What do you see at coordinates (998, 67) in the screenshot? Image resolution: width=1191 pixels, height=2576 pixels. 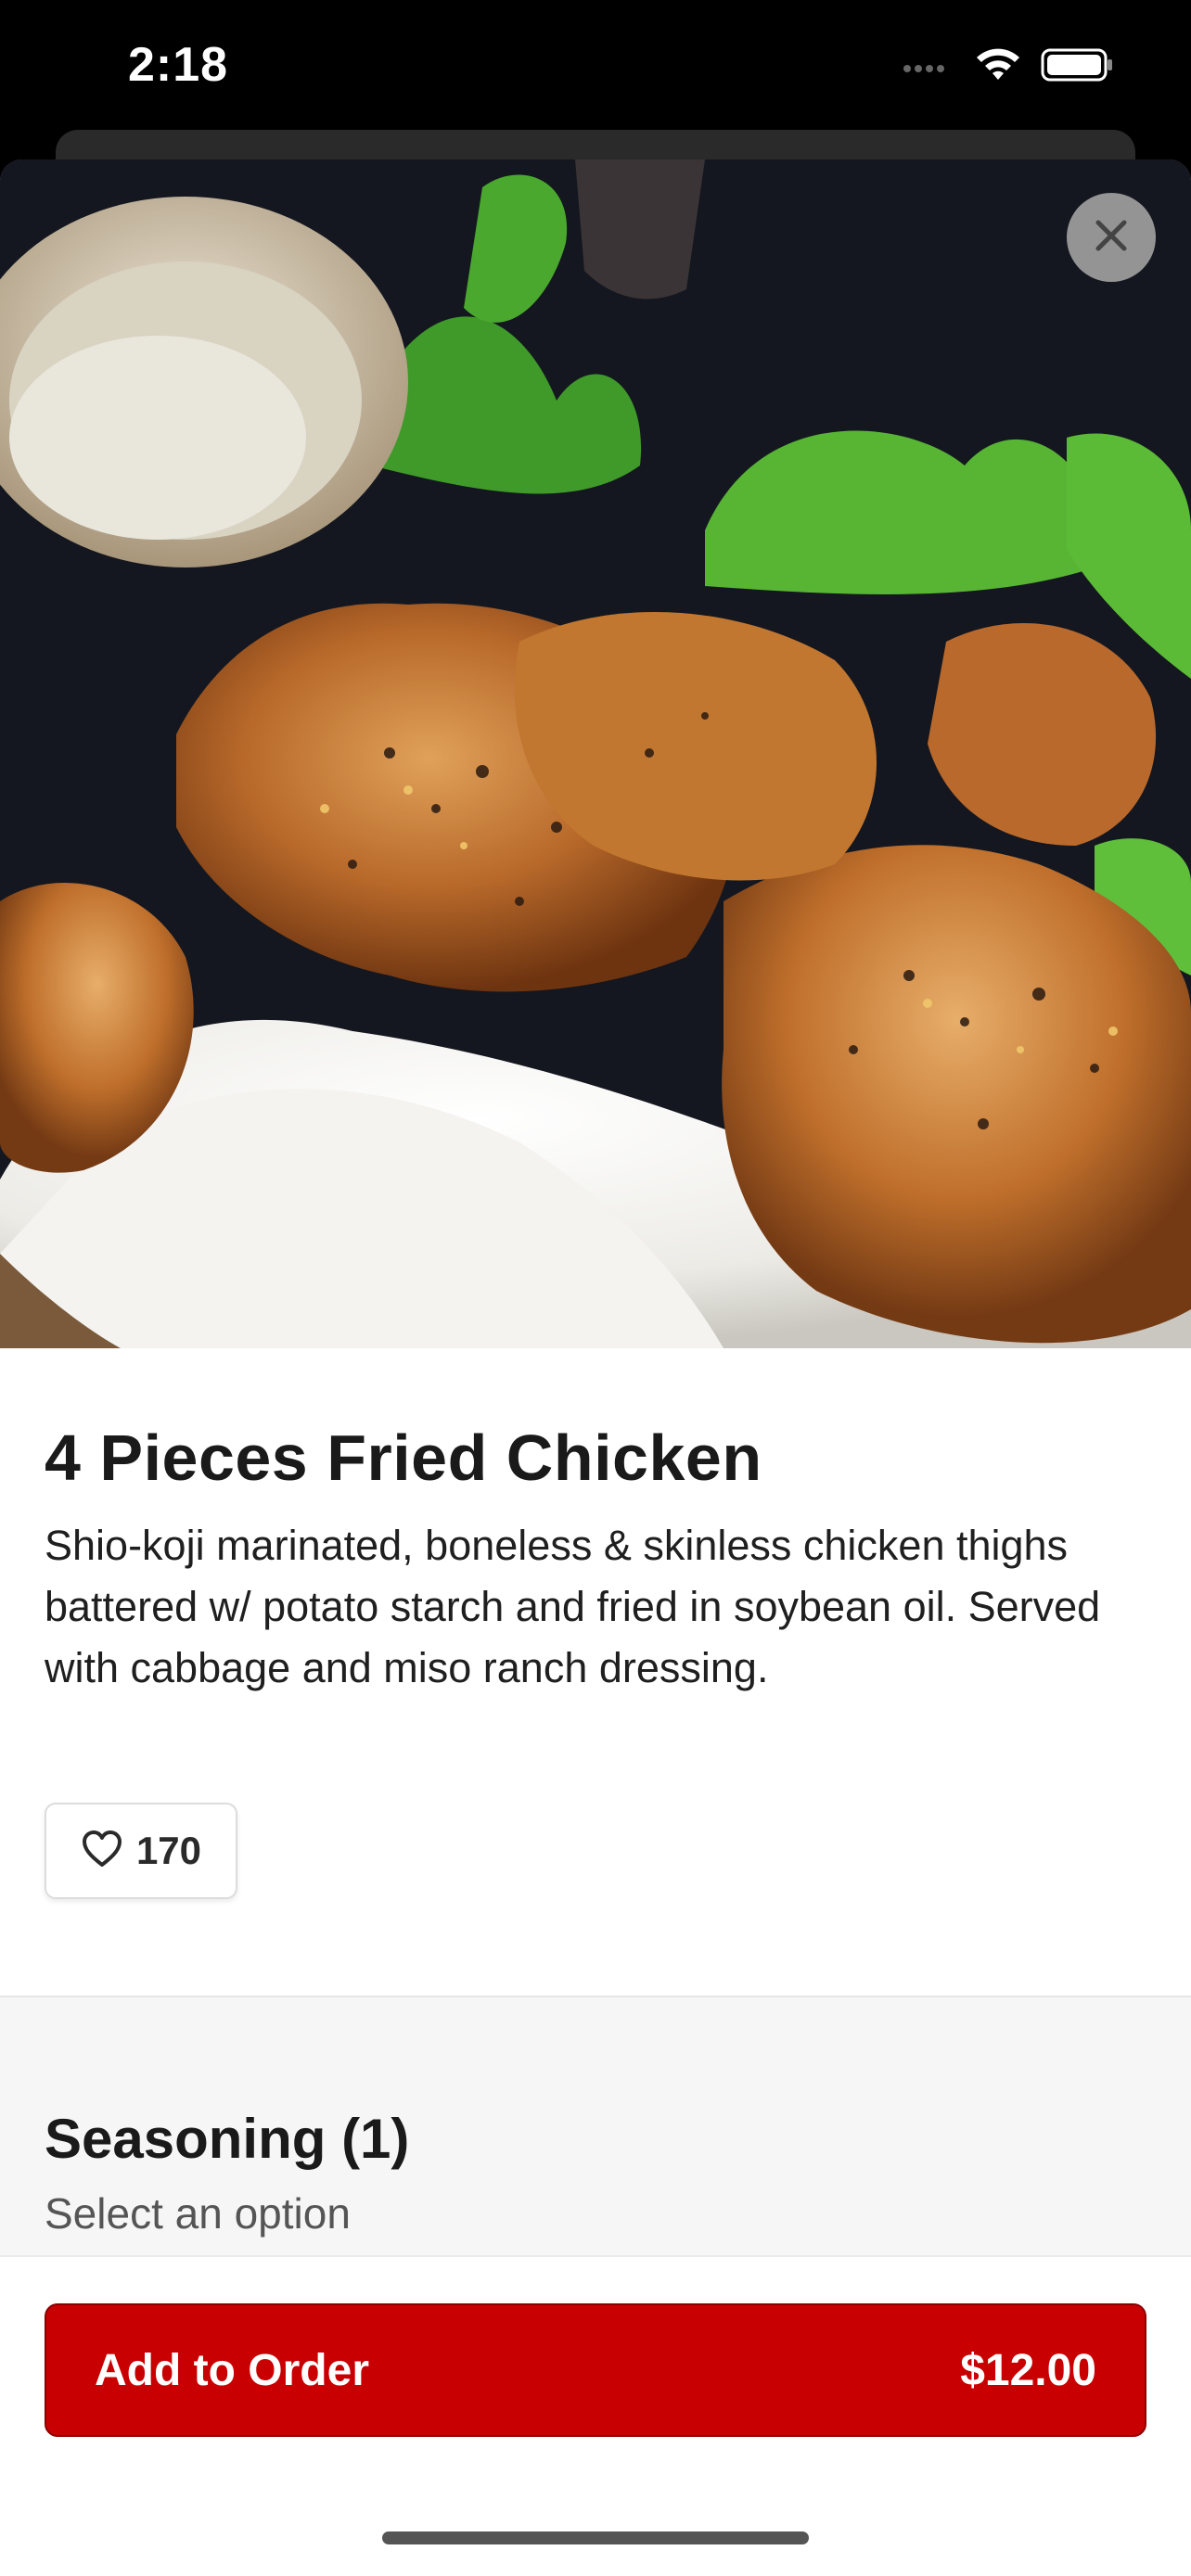 I see `wifi-icon` at bounding box center [998, 67].